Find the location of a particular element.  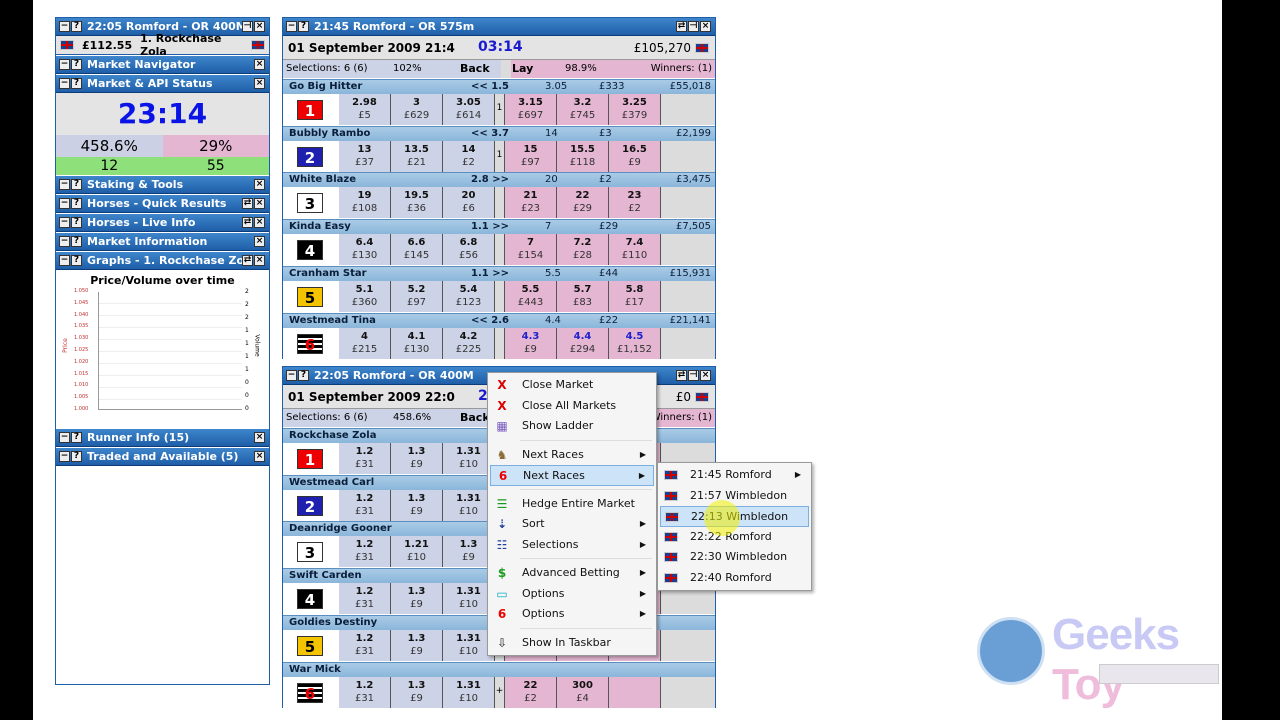

menu-item-next-races: ♞ Next Races ▶ is located at coordinates (572, 455).